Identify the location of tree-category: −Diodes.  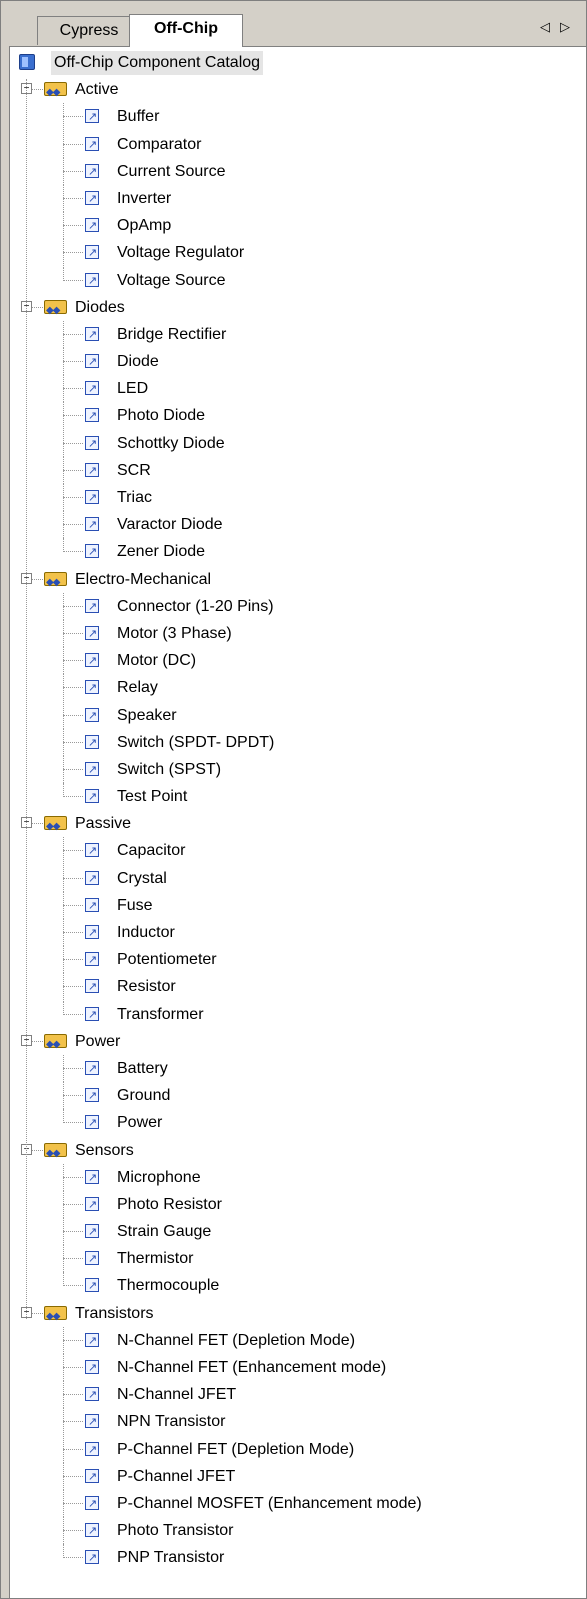
(297, 309).